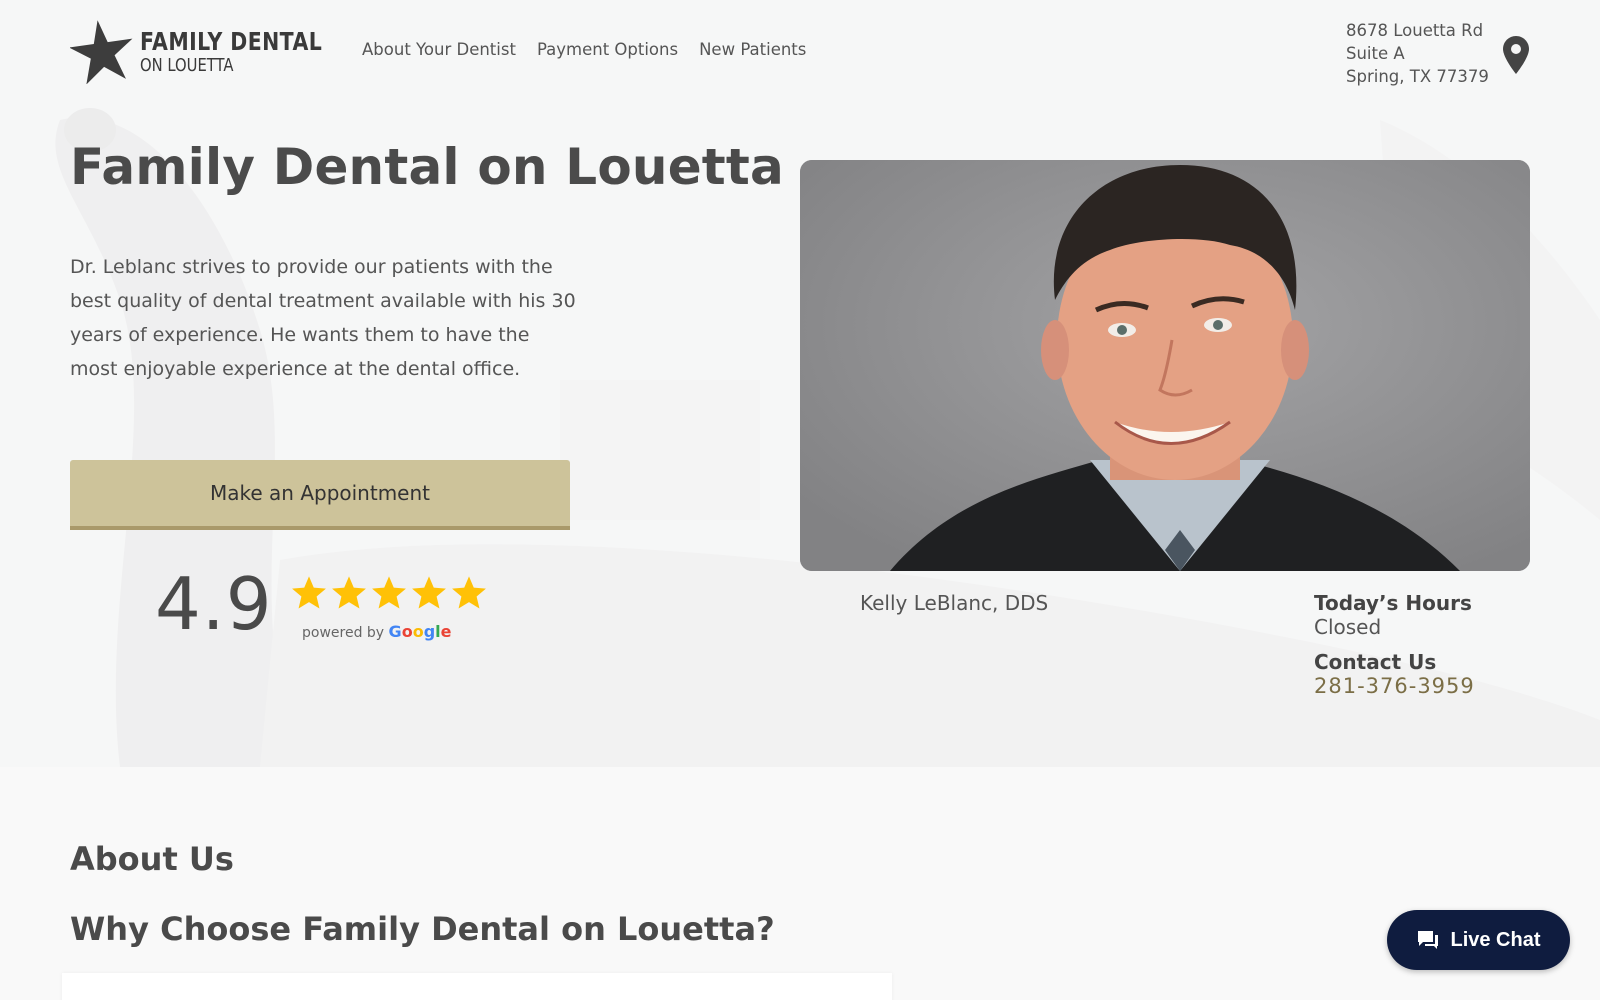 The height and width of the screenshot is (1000, 1600). Describe the element at coordinates (231, 41) in the screenshot. I see `logo-line-1: FAMILY DENTAL` at that location.